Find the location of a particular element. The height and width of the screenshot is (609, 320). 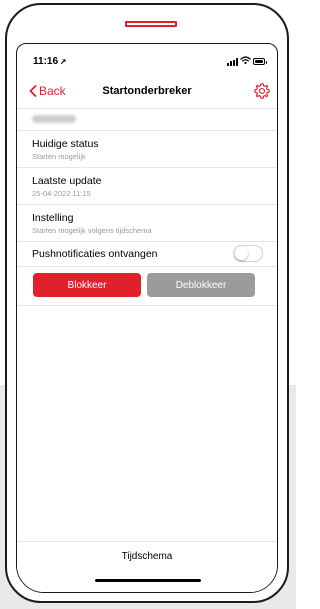

row-label: Huidige status is located at coordinates (65, 144).